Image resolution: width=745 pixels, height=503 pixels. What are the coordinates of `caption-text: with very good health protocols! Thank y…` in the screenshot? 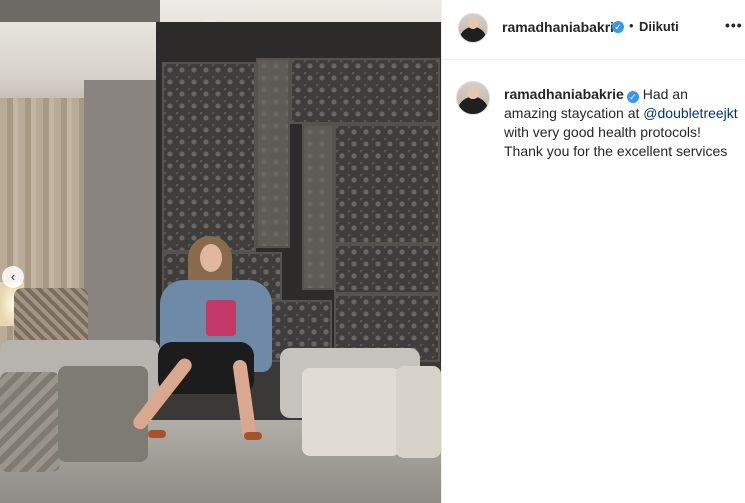 It's located at (616, 141).